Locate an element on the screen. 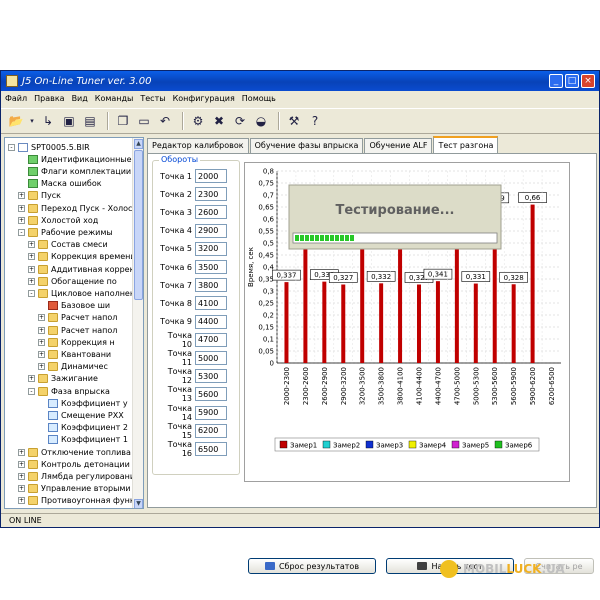  menu-edit: Правка is located at coordinates (49, 98).